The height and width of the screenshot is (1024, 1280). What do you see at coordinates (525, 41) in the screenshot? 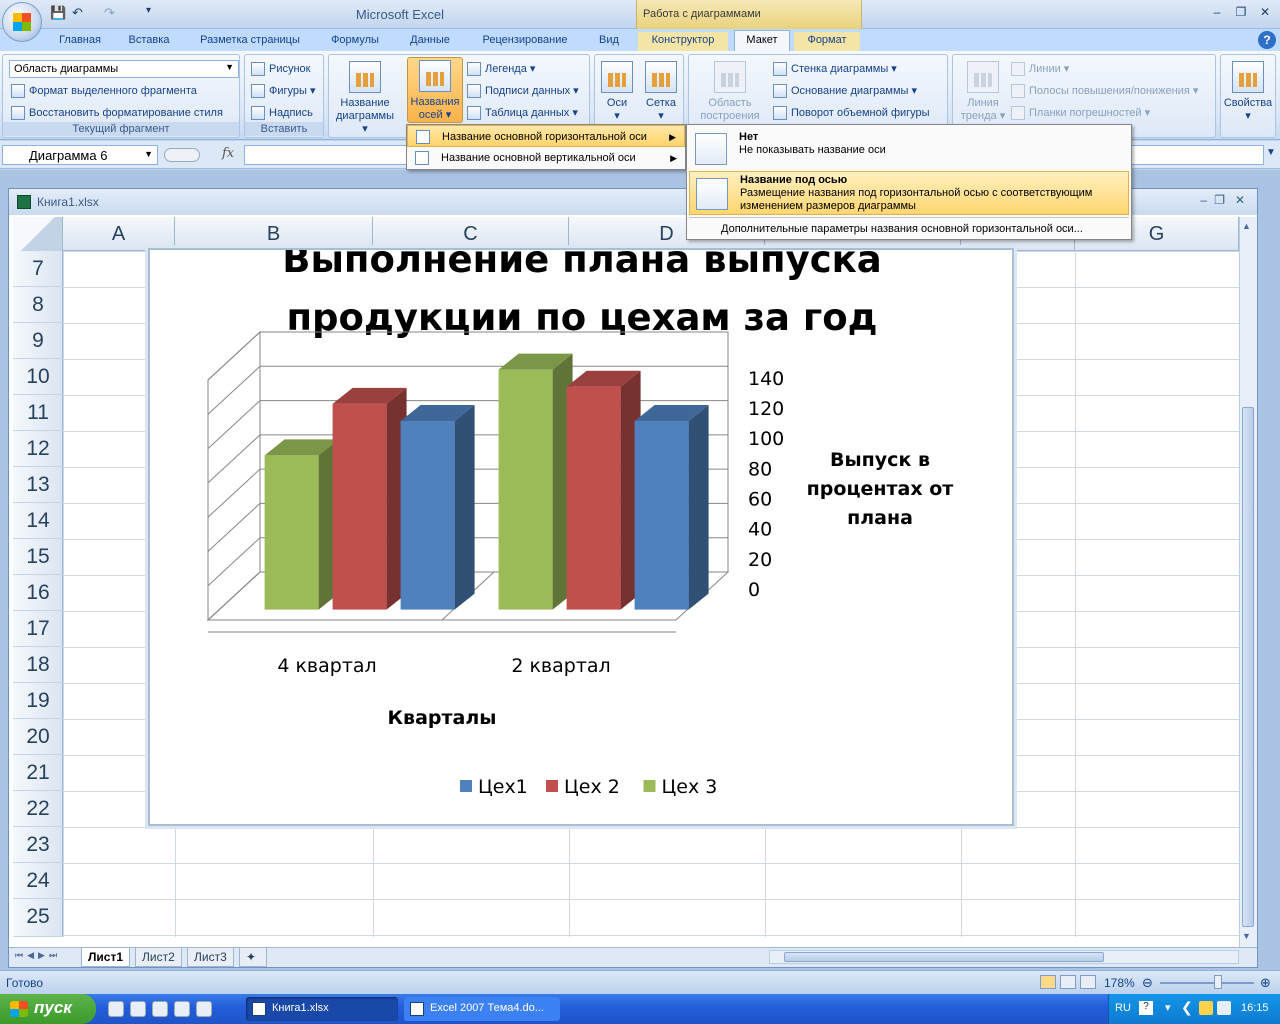
I see `tab-review: Рецензирование` at bounding box center [525, 41].